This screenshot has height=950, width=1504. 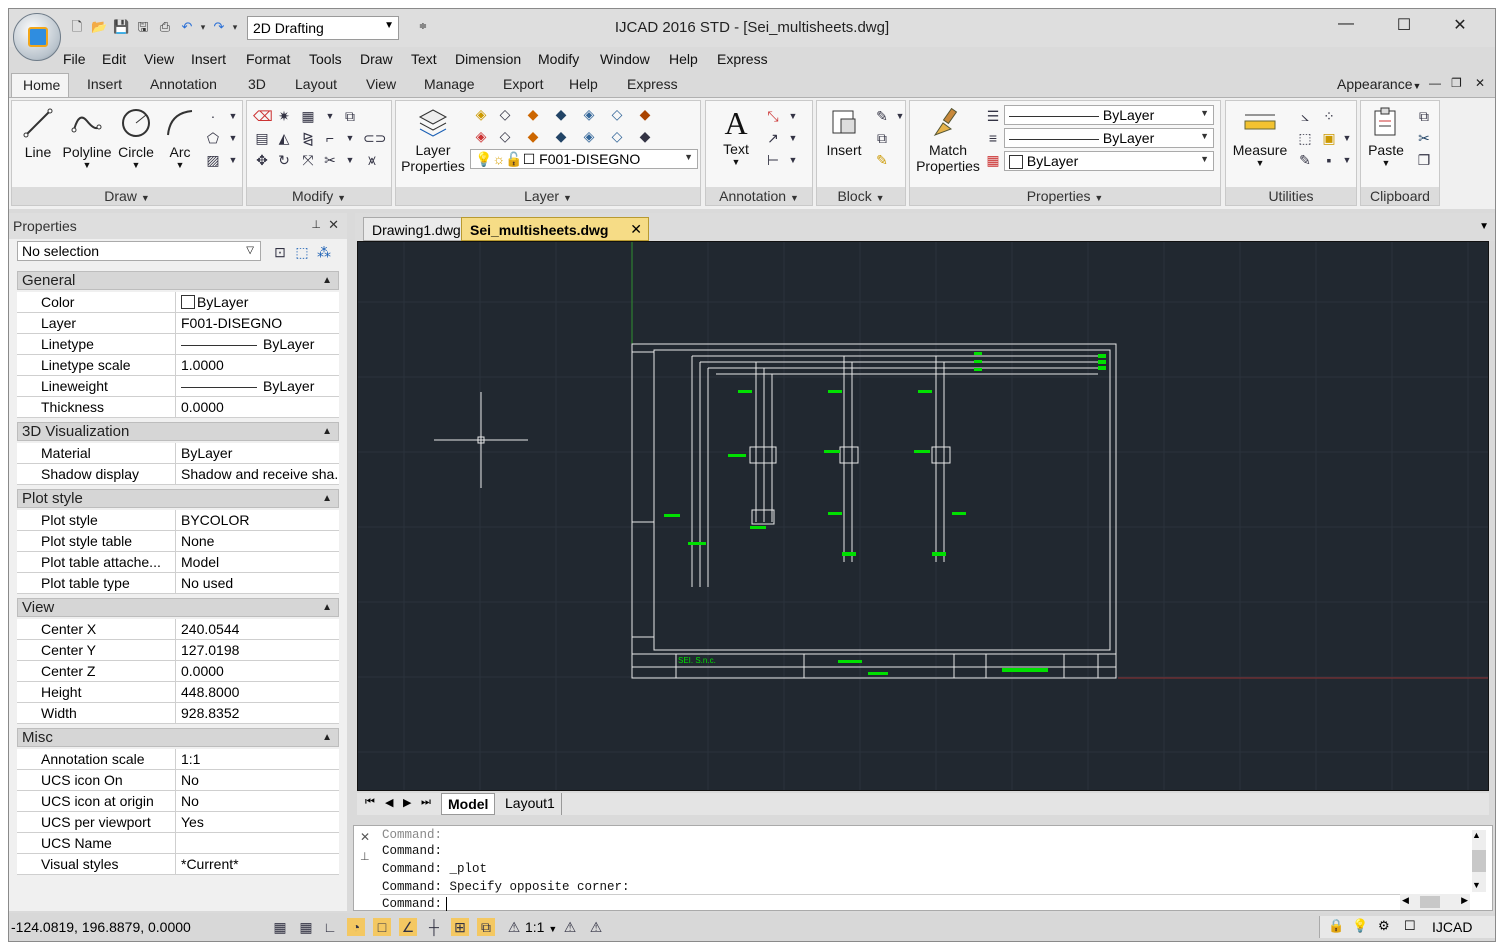 What do you see at coordinates (257, 822) in the screenshot?
I see `property-value: Yes` at bounding box center [257, 822].